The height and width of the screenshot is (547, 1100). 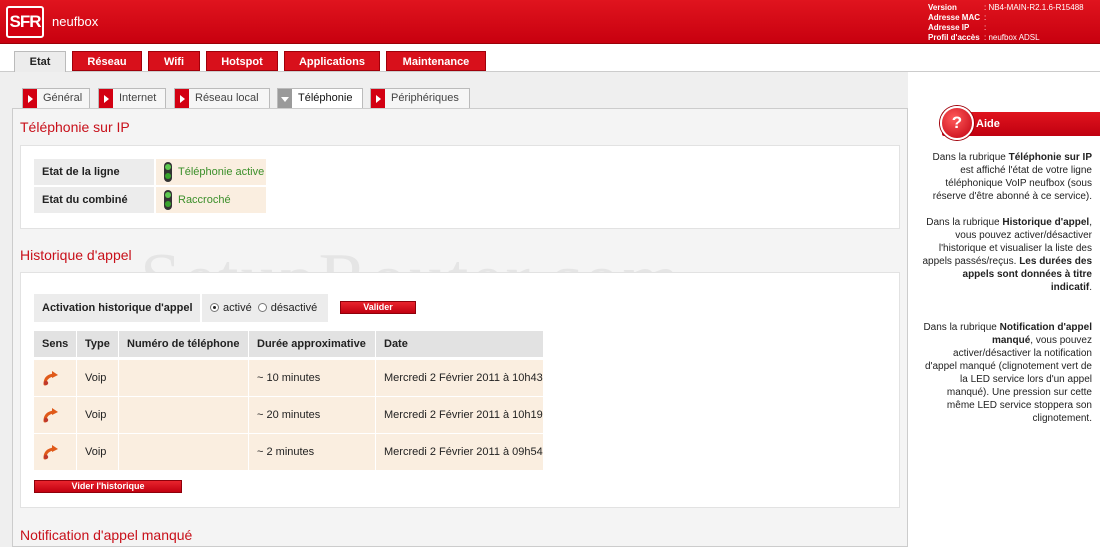 I want to click on tab-wifi: Wifi, so click(x=174, y=61).